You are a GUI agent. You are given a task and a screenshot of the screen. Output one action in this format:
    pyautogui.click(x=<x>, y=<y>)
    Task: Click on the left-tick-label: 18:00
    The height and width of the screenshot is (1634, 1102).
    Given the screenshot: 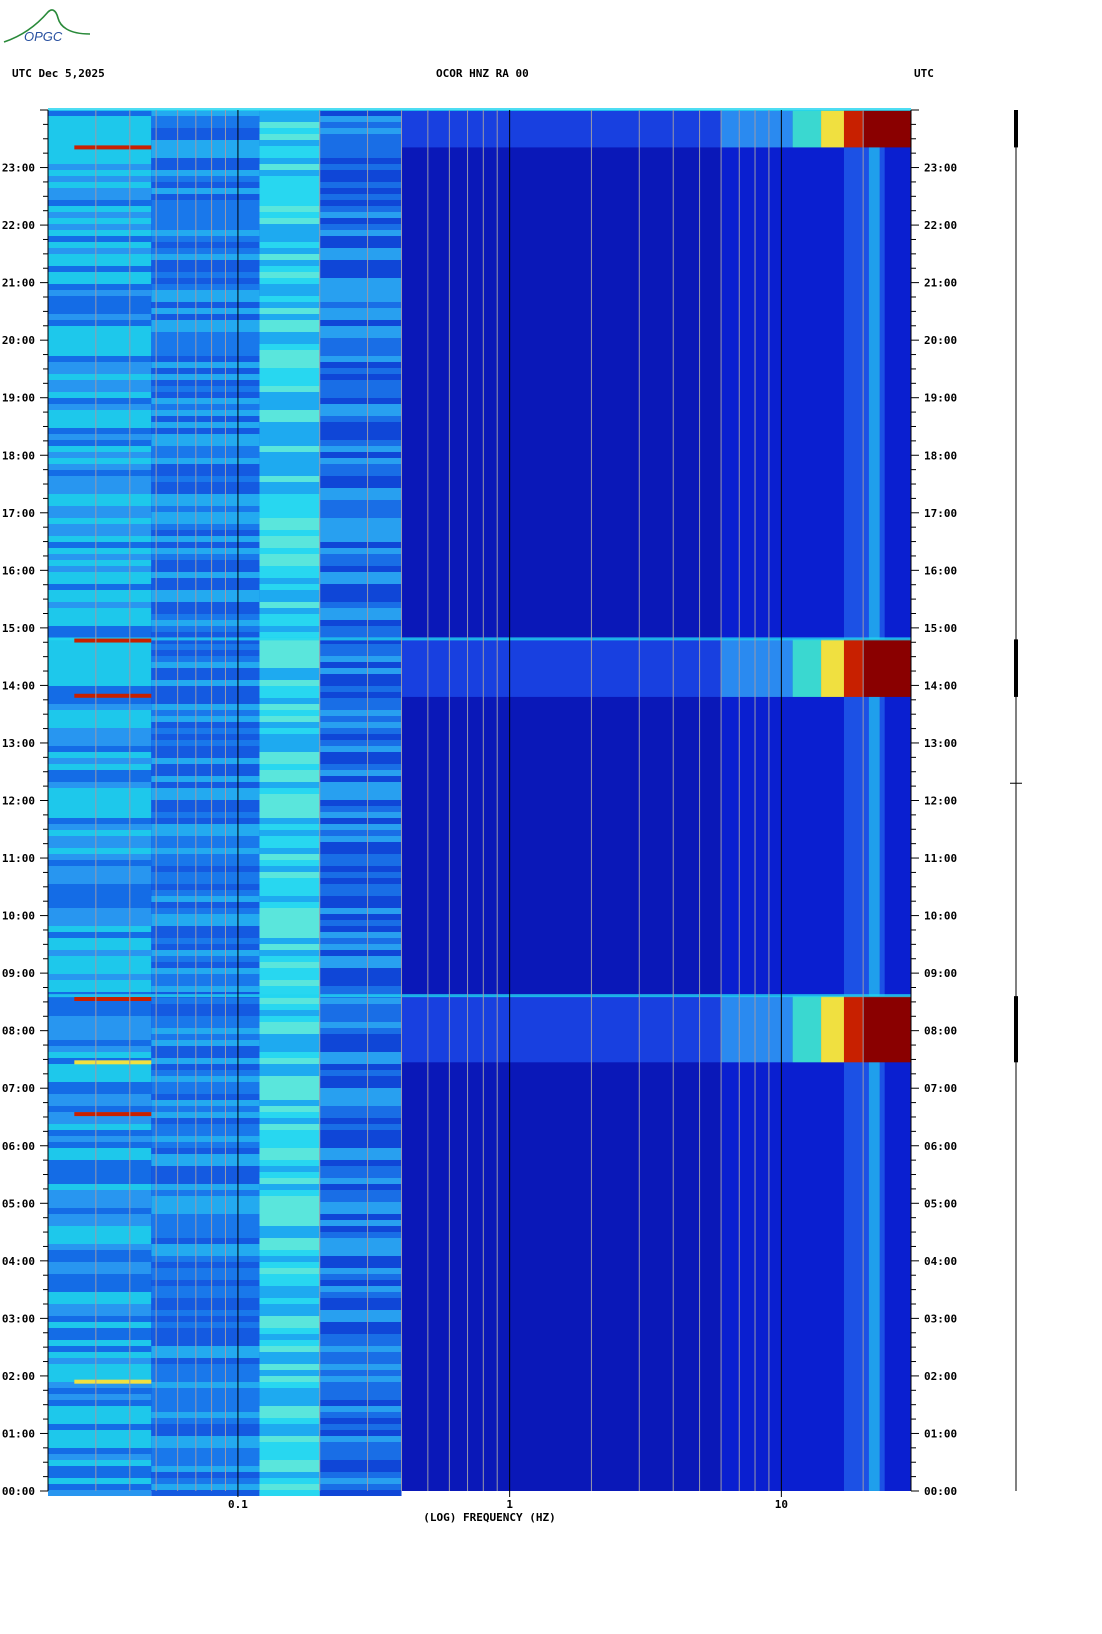 What is the action you would take?
    pyautogui.click(x=18, y=455)
    